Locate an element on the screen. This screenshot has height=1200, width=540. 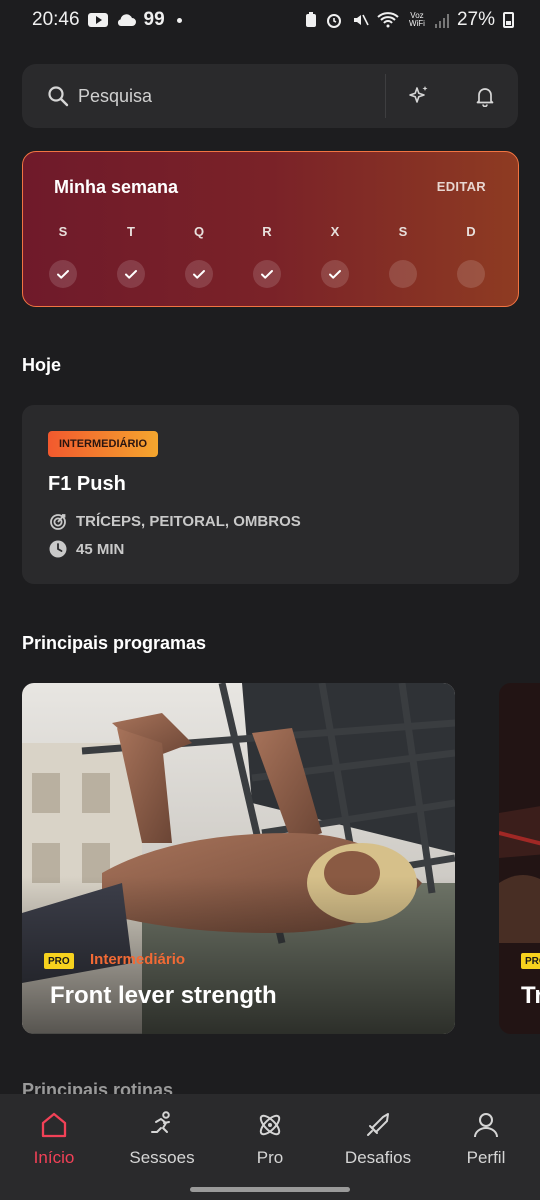
week-card: Minha semana EDITAR S T Q R X S D is located at coordinates (270, 229).